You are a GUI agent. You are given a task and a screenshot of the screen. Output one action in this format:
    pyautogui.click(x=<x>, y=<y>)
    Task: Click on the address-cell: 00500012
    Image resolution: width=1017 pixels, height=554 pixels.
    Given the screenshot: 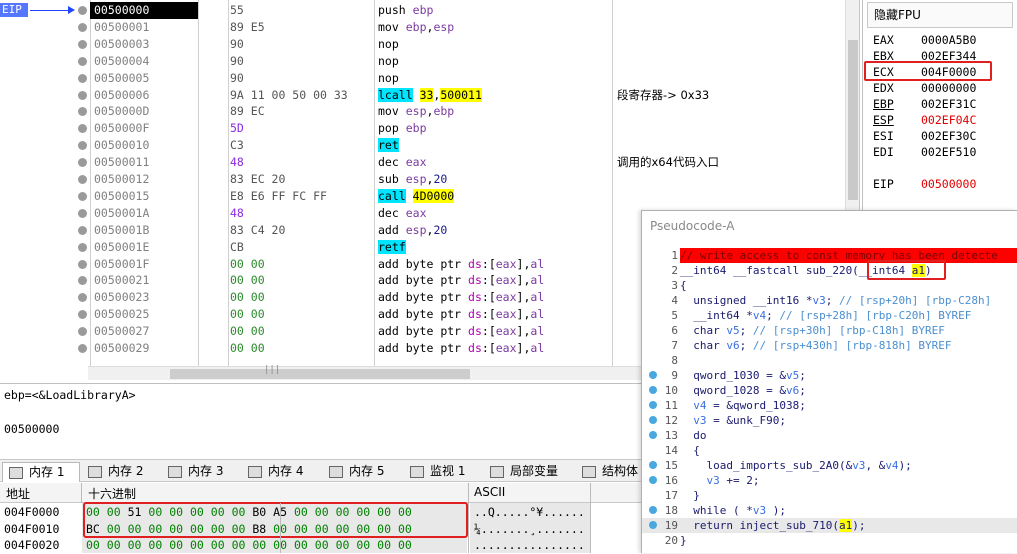 What is the action you would take?
    pyautogui.click(x=144, y=179)
    